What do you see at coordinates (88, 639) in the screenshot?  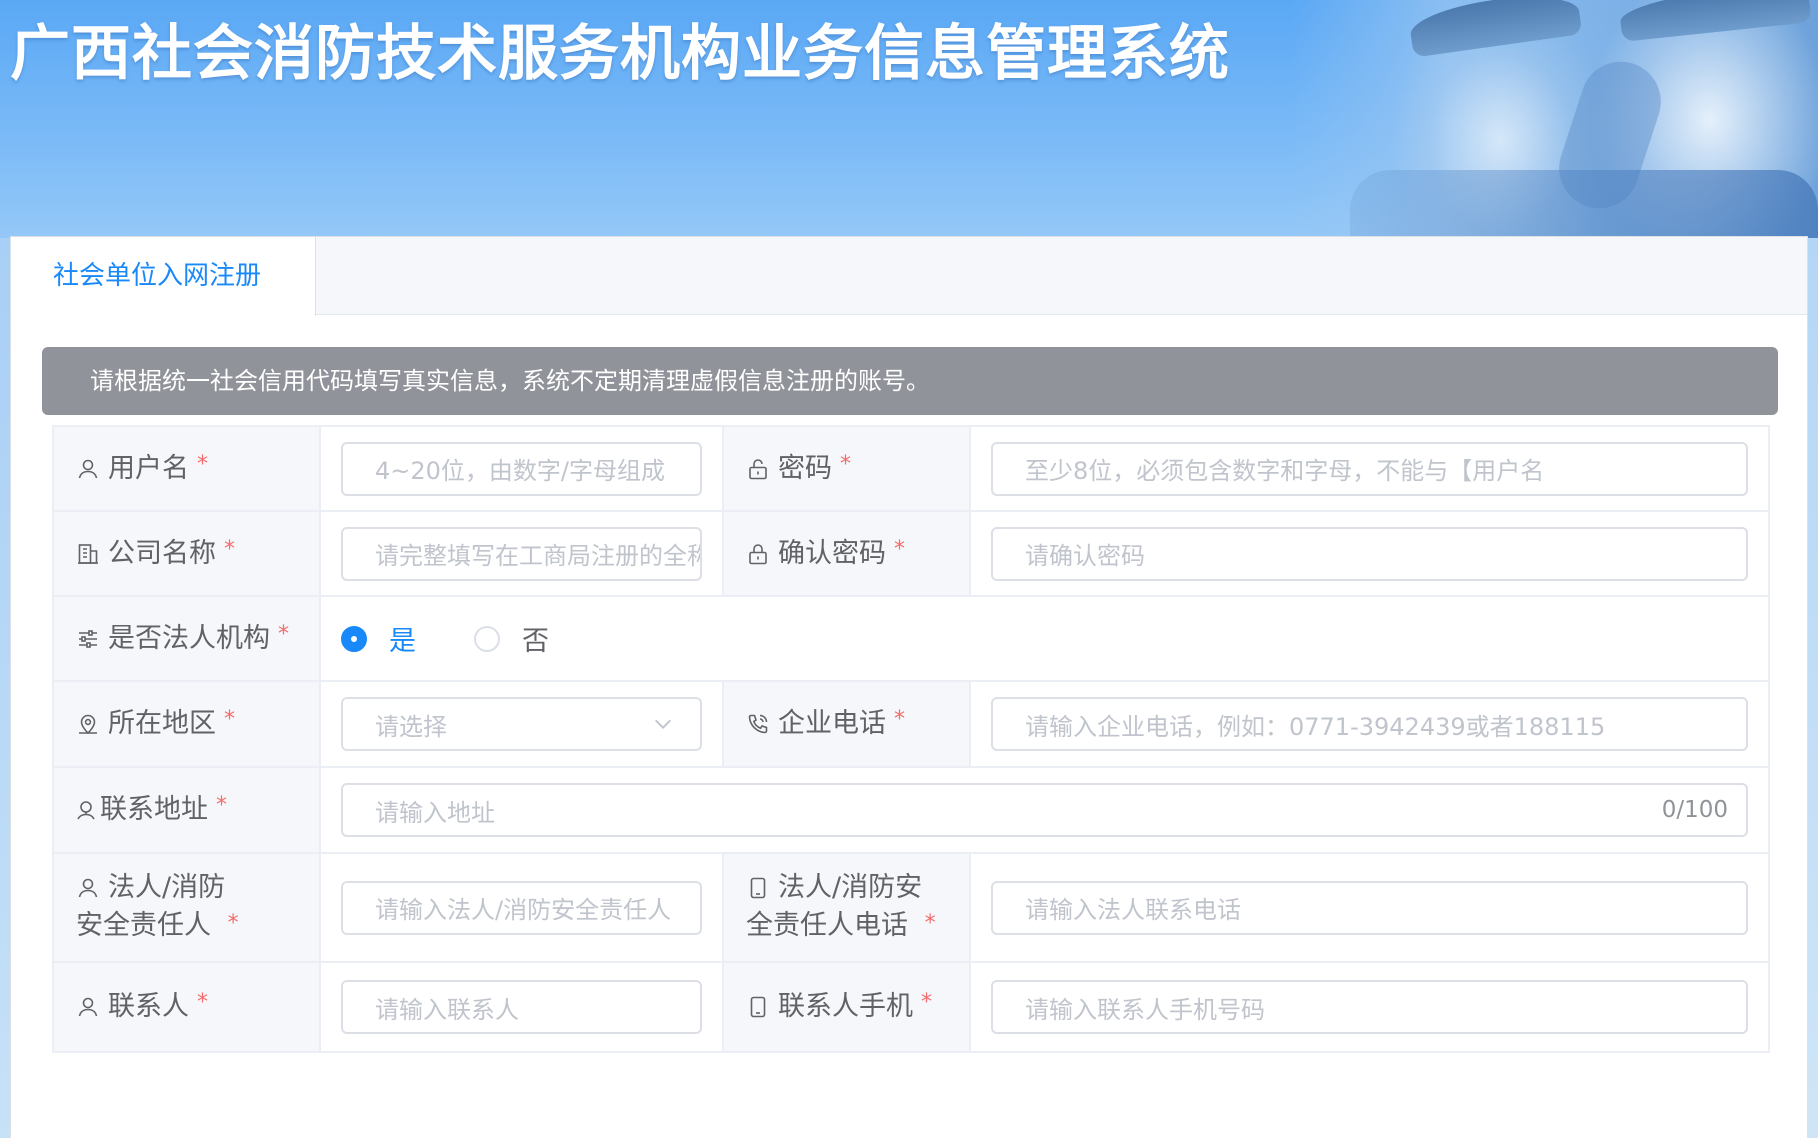 I see `sliders-icon` at bounding box center [88, 639].